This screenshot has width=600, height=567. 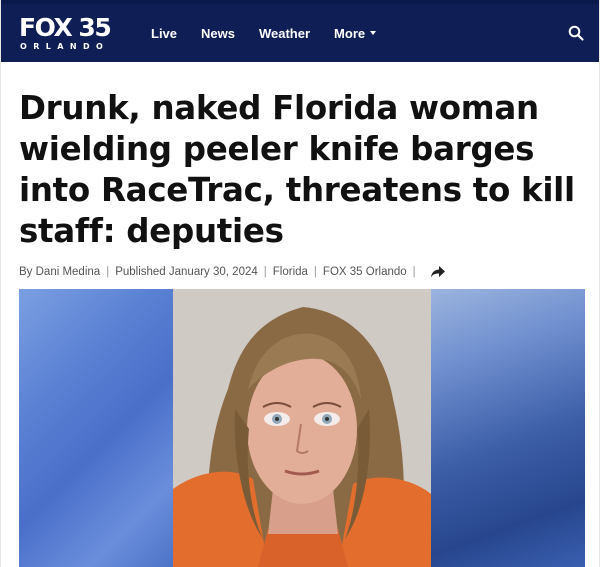 I want to click on share-arrow-icon, so click(x=438, y=272).